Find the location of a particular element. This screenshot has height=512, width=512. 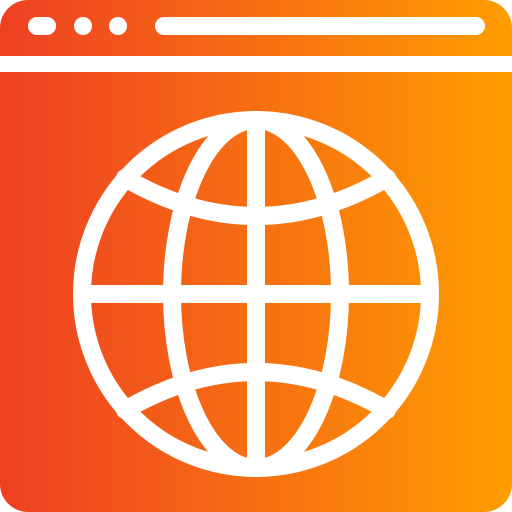

address-bar is located at coordinates (320, 26).